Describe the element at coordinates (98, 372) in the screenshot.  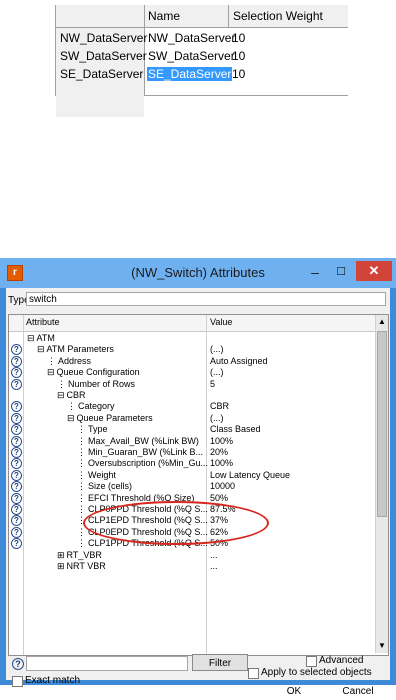
I see `attribute-label: Queue Configuration` at that location.